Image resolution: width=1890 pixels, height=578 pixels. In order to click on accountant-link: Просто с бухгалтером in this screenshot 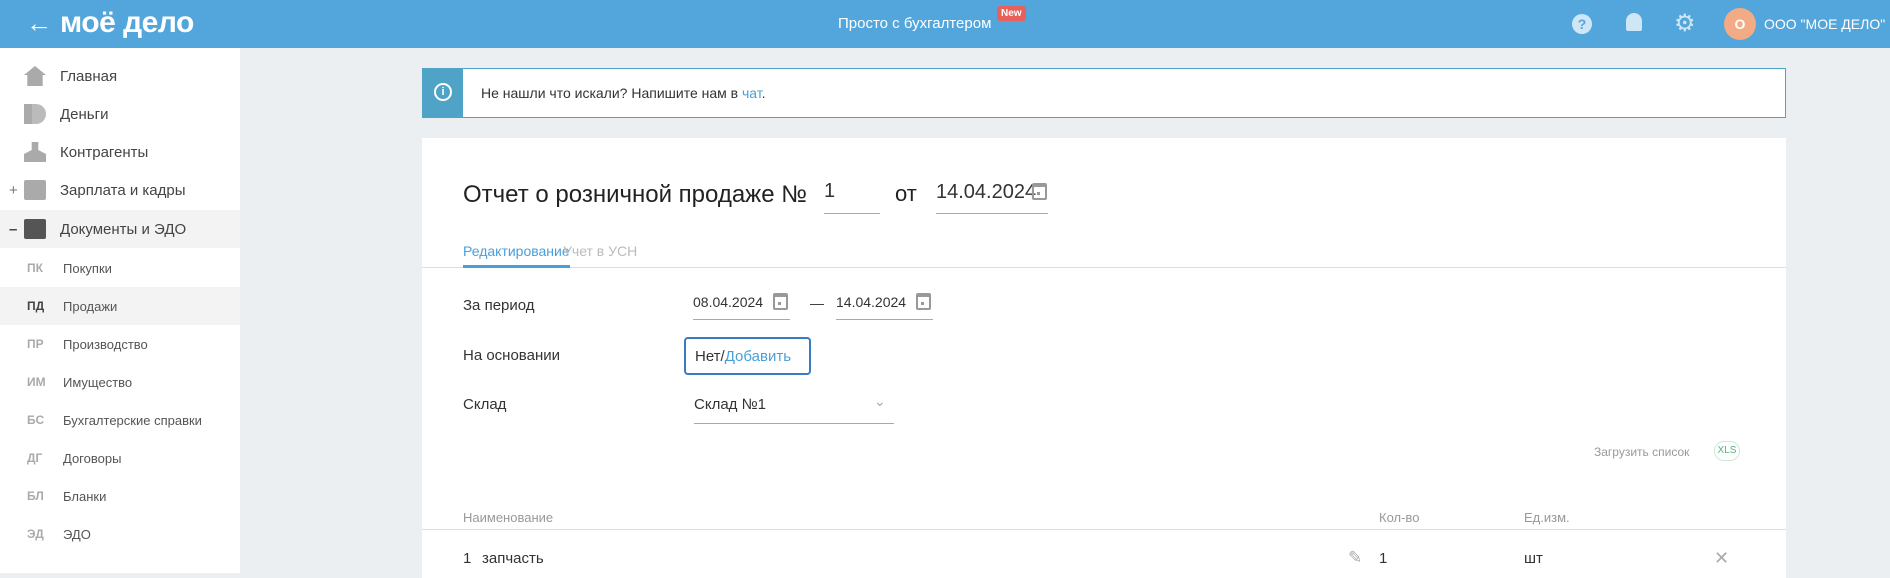, I will do `click(914, 23)`.